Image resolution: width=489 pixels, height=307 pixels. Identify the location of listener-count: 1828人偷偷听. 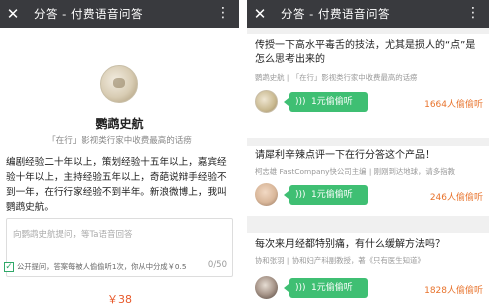
(453, 291).